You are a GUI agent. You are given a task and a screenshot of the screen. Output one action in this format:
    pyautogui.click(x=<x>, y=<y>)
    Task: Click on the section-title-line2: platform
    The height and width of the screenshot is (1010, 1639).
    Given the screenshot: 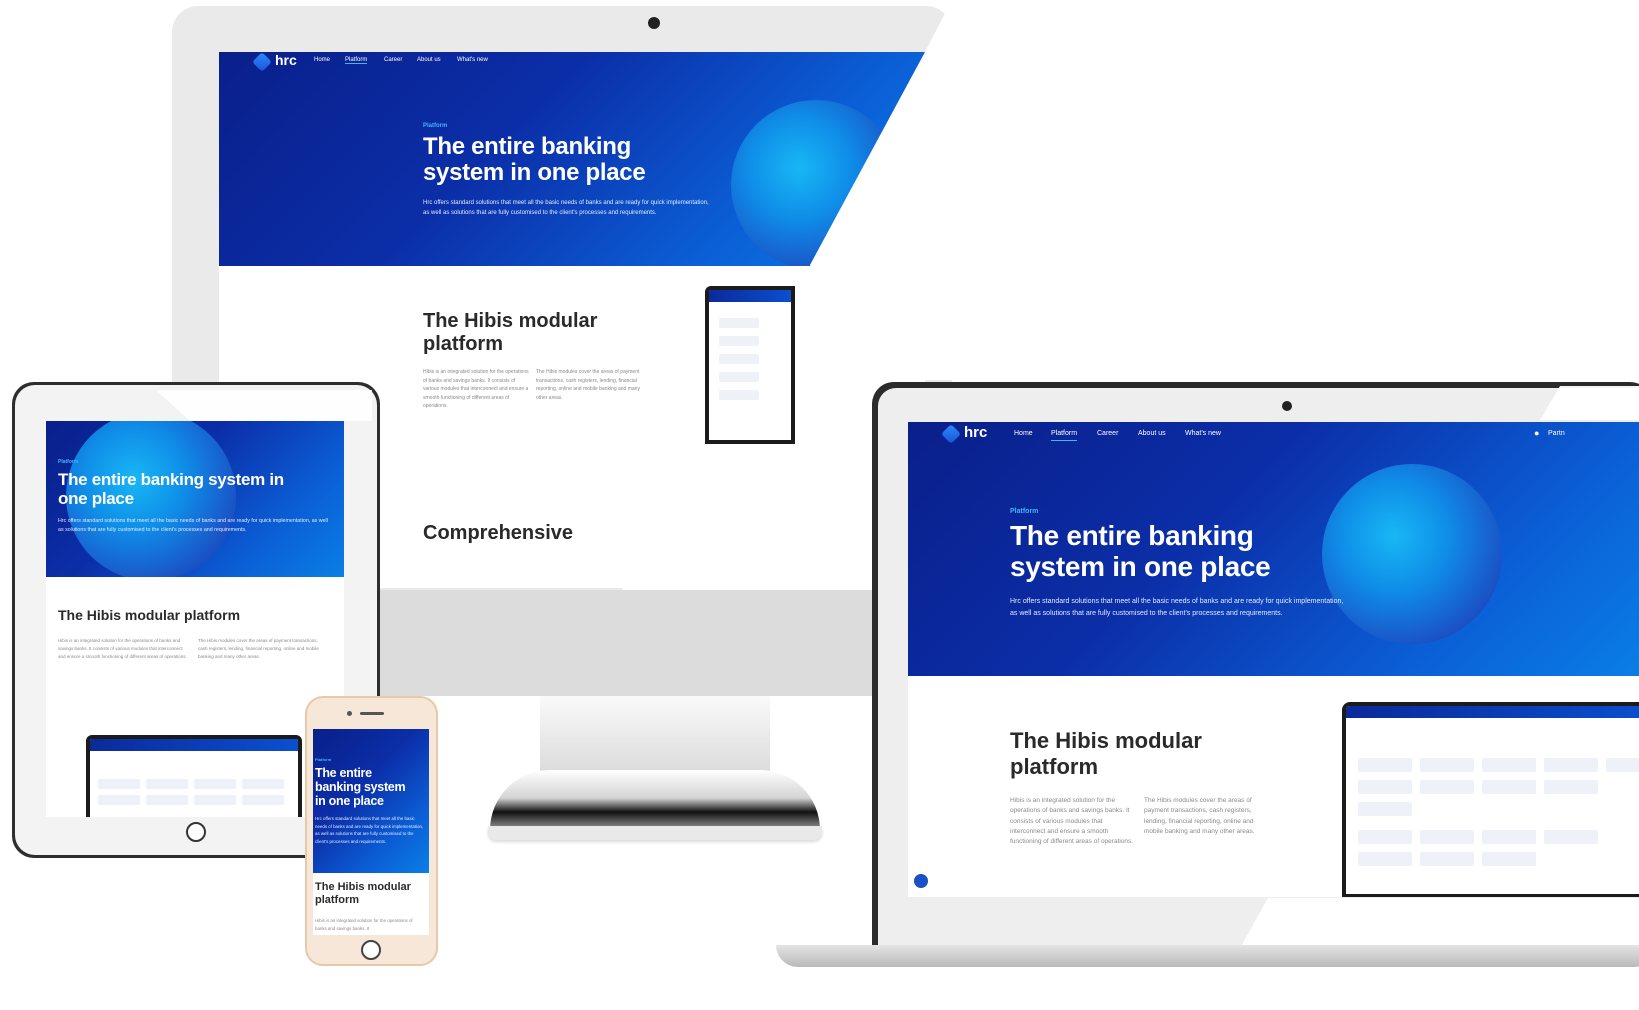 What is the action you would take?
    pyautogui.click(x=337, y=900)
    